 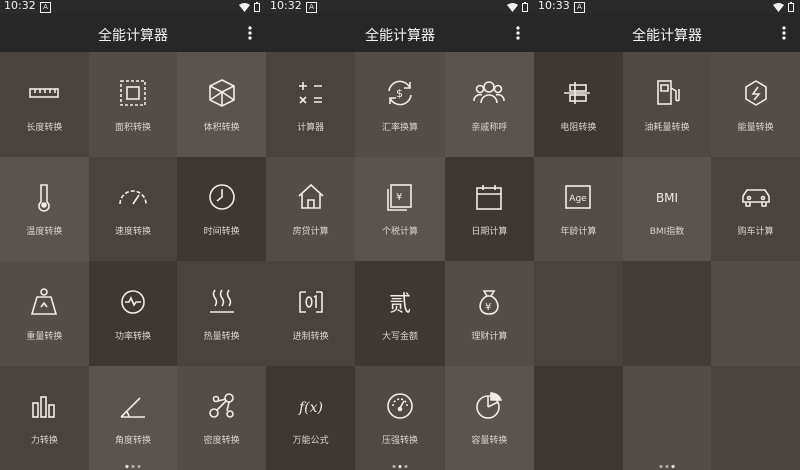 I want to click on function-glyph: f(x), so click(x=310, y=408).